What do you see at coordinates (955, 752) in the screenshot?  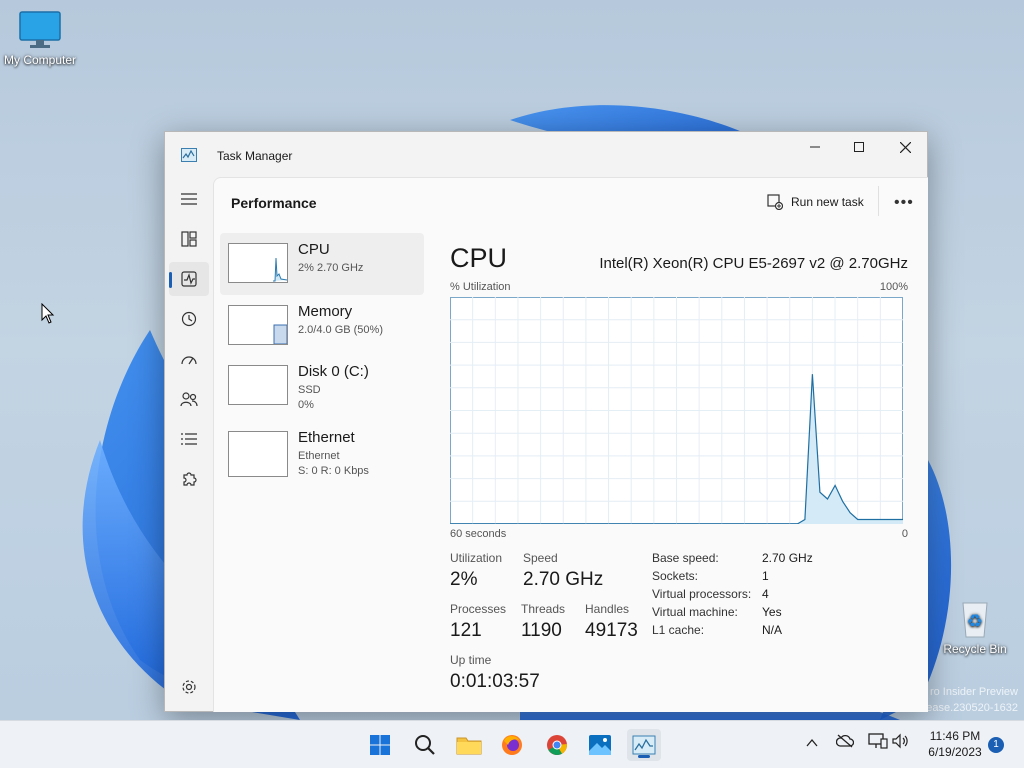 I see `clock-date: 6/19/2023` at bounding box center [955, 752].